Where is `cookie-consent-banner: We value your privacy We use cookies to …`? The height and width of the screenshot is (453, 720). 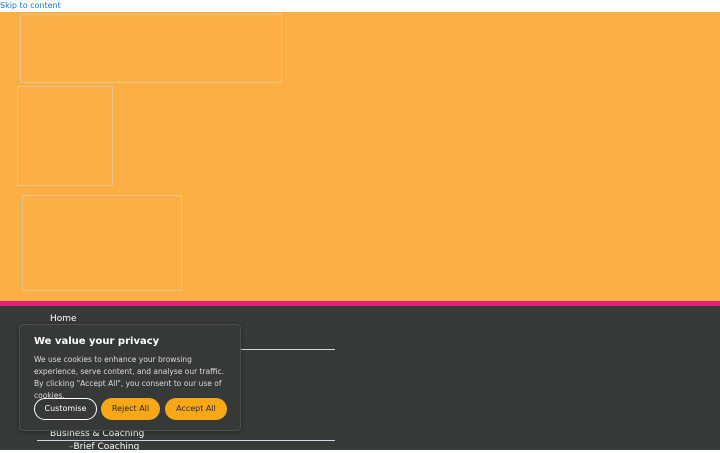 cookie-consent-banner: We value your privacy We use cookies to … is located at coordinates (130, 377).